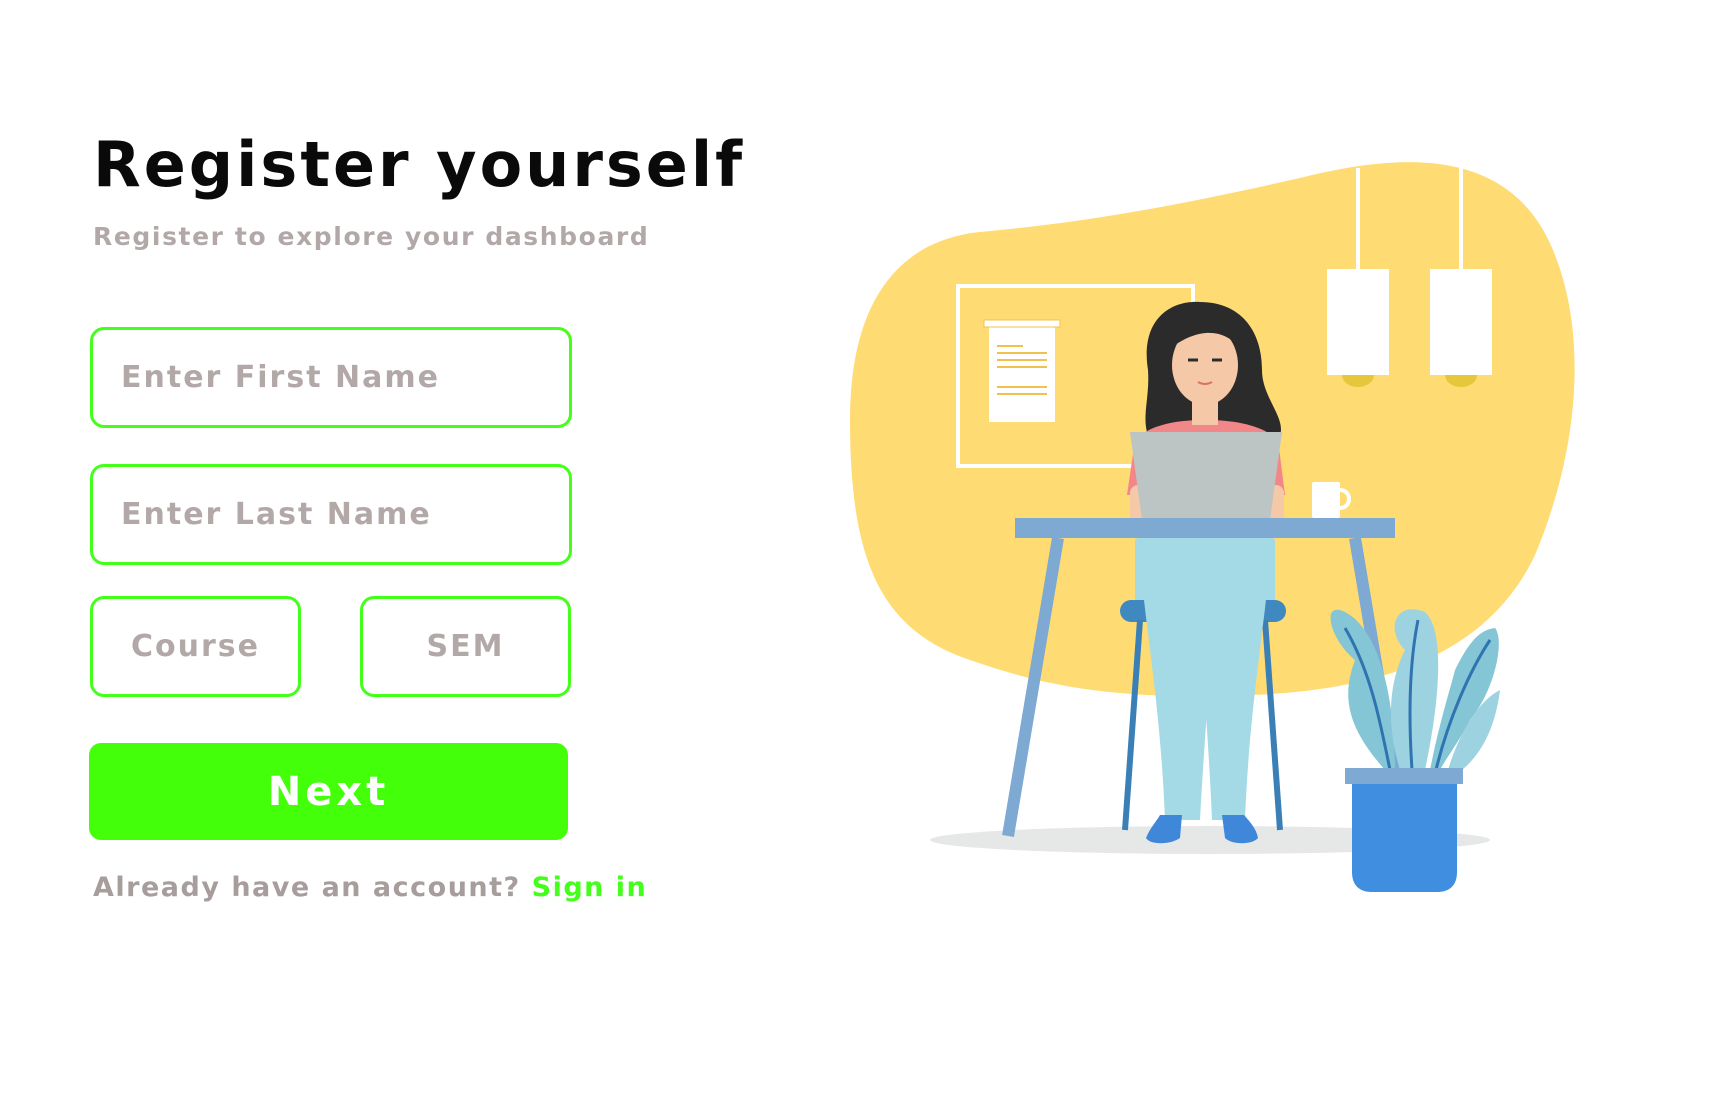 The image size is (1728, 1117). I want to click on laptop-shape, so click(1206, 476).